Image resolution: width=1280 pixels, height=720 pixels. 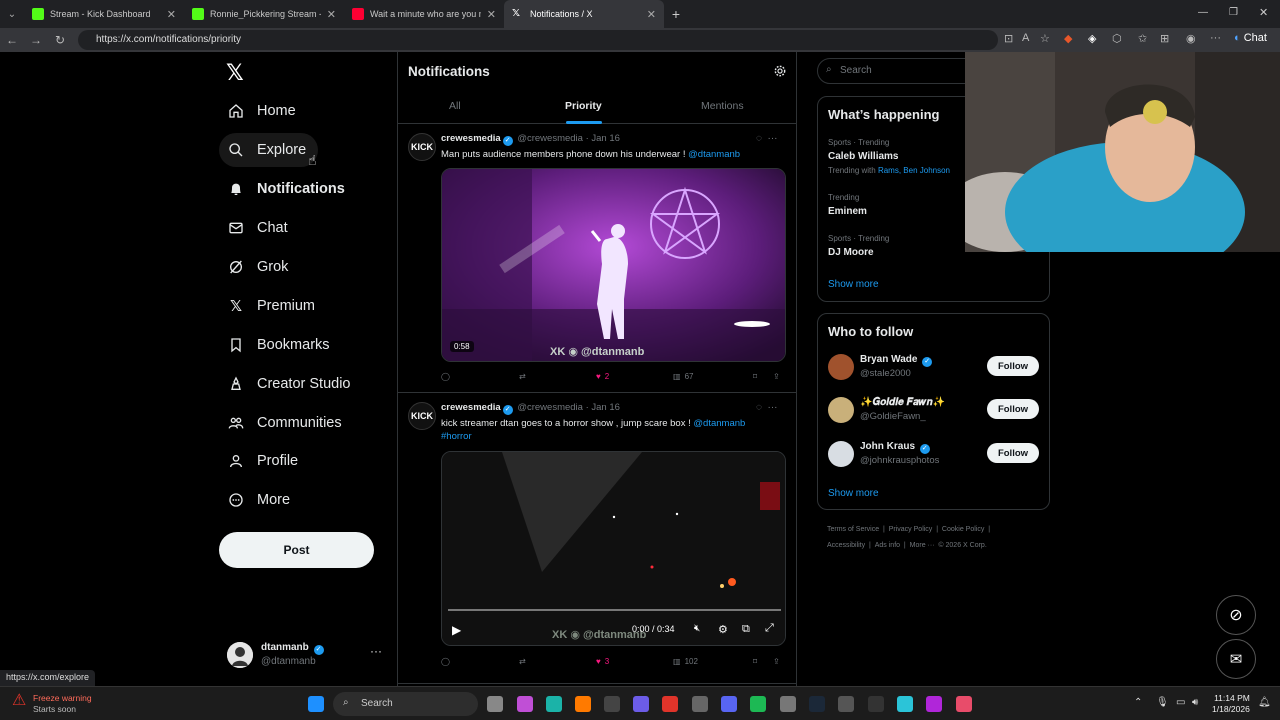 What do you see at coordinates (291, 384) in the screenshot?
I see `nav-creator-studio: Creator Studio` at bounding box center [291, 384].